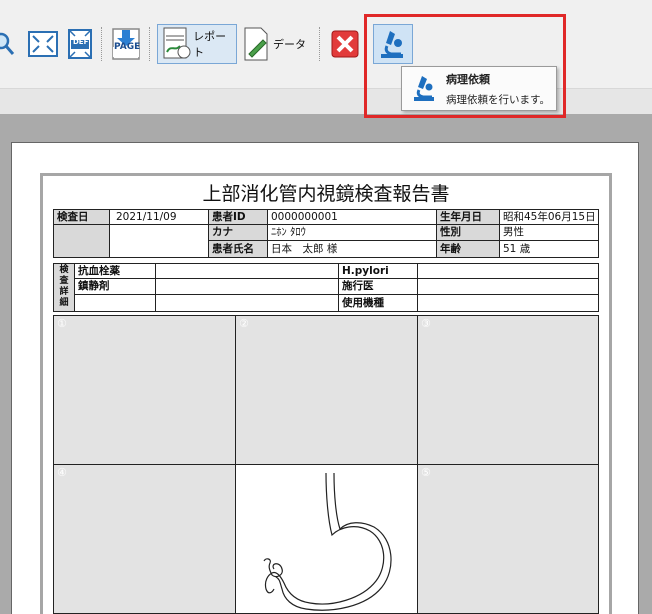 This screenshot has width=652, height=614. What do you see at coordinates (115, 286) in the screenshot?
I see `sedative-label: 鎮静剤` at bounding box center [115, 286].